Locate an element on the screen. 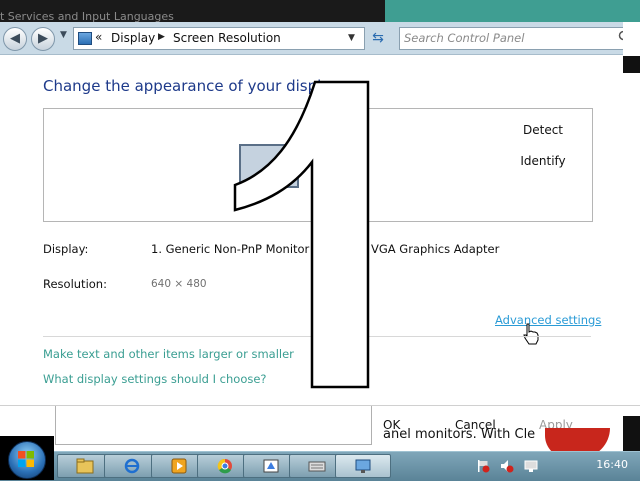 The image size is (640, 481). hand-cursor-icon is located at coordinates (531, 334).